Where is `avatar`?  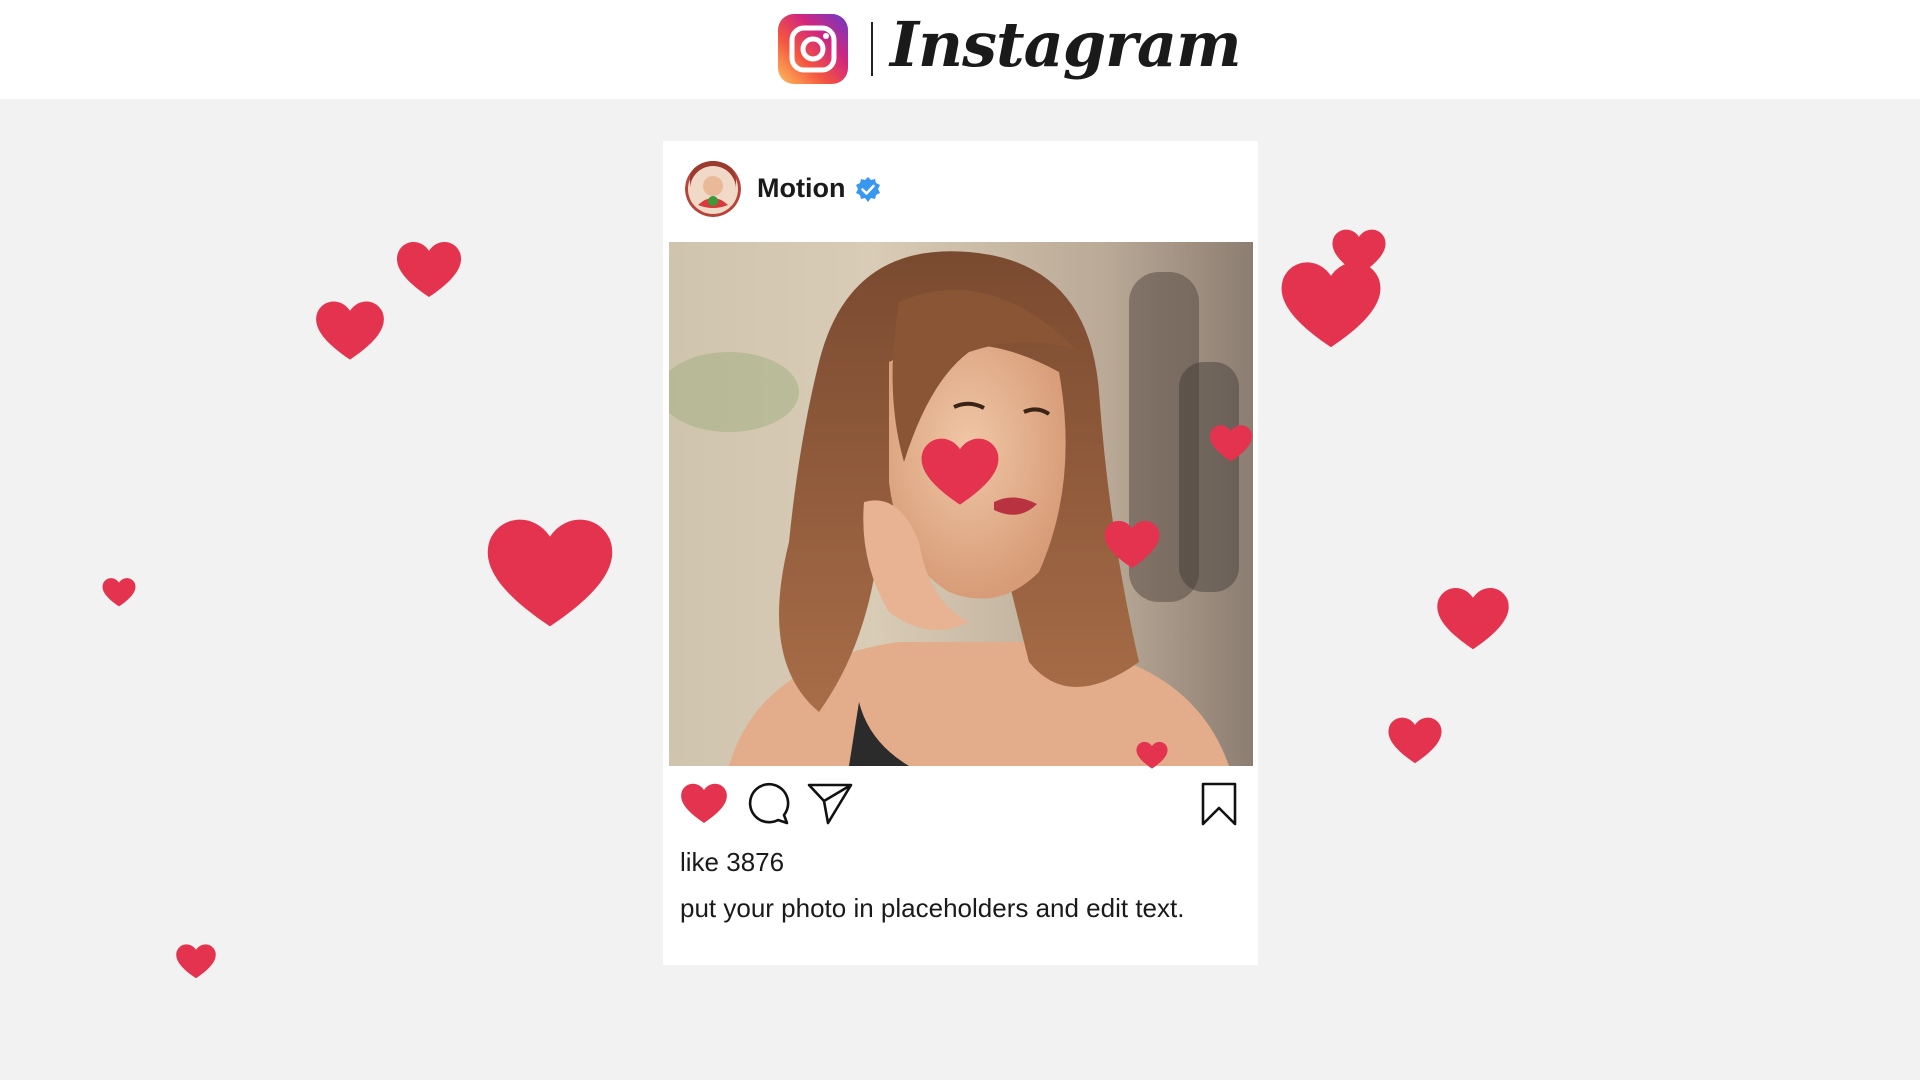 avatar is located at coordinates (713, 189).